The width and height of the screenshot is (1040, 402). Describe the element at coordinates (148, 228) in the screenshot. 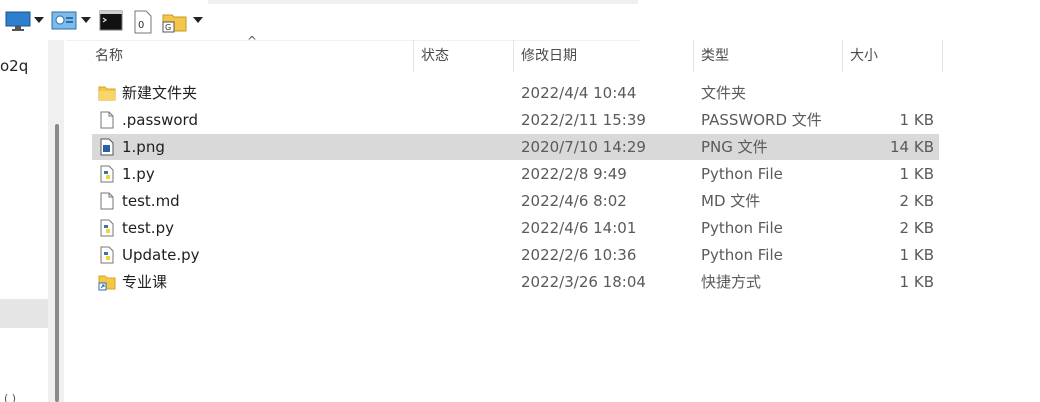

I see `file-name: test.py` at that location.